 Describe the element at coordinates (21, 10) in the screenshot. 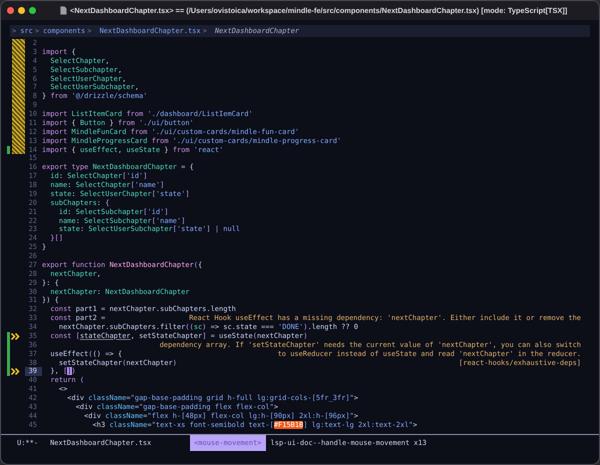

I see `minimize-button` at that location.